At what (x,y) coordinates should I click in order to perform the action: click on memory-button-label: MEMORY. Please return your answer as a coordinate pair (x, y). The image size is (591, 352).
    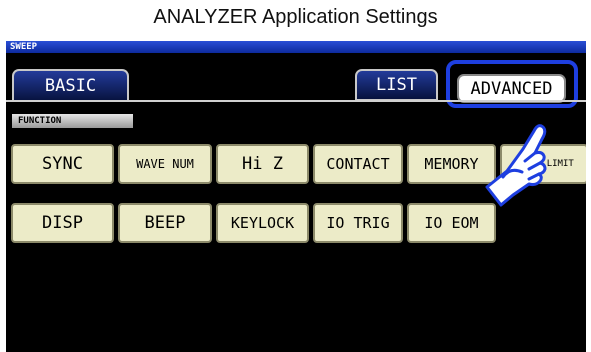
    Looking at the image, I should click on (451, 164).